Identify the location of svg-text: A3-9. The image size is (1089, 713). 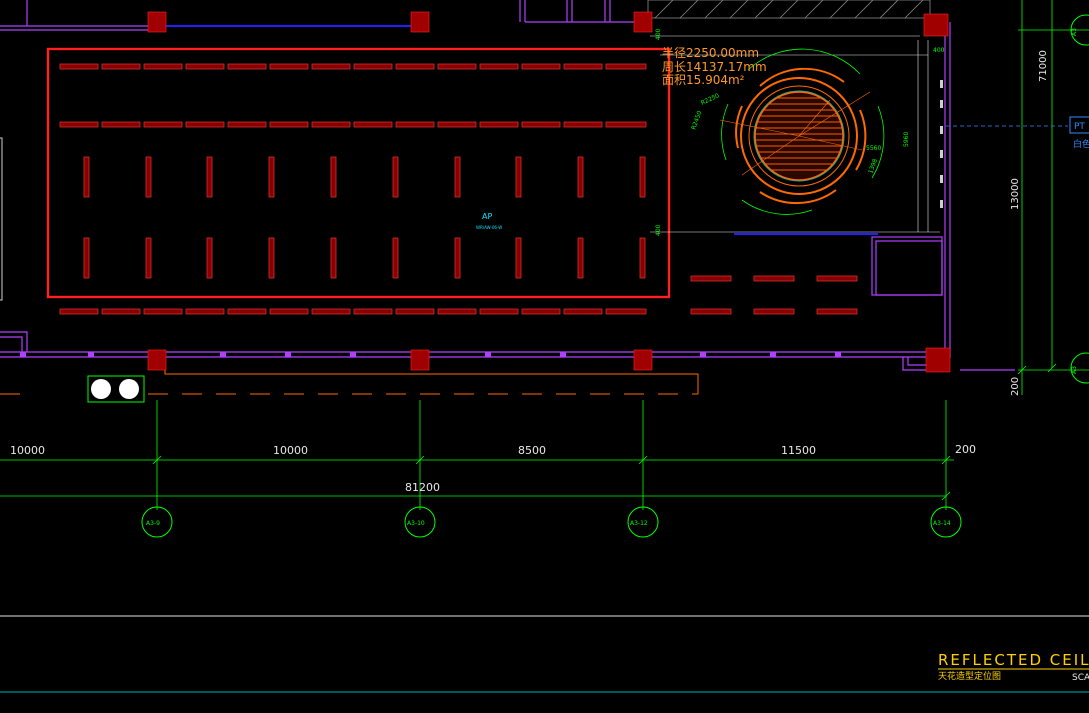
(153, 523).